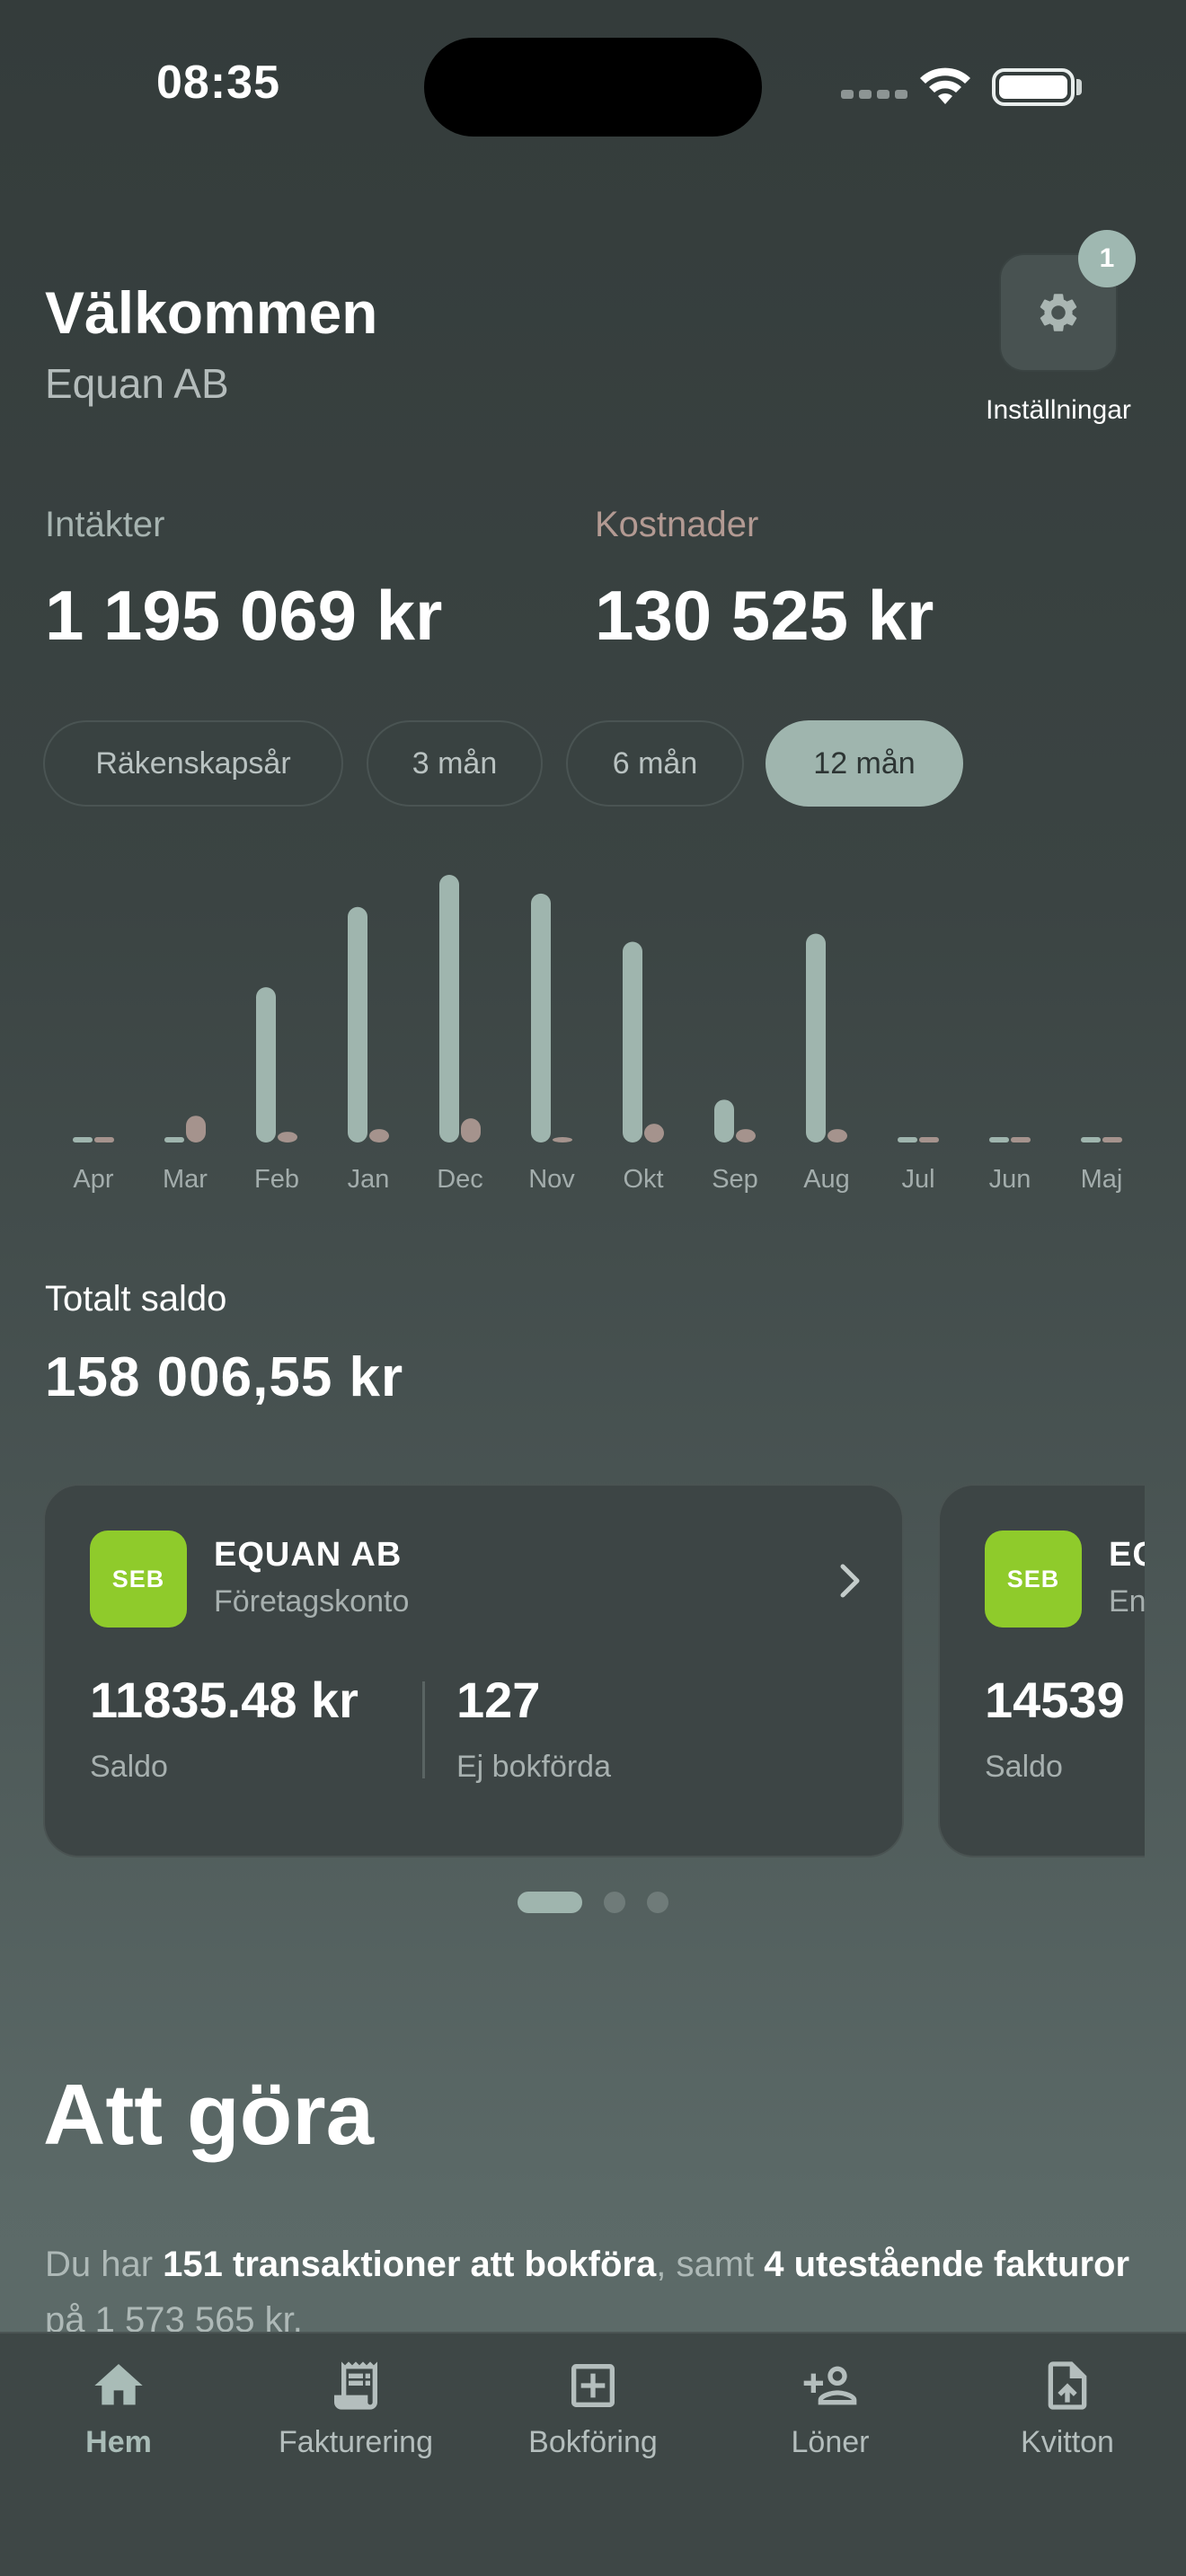  I want to click on tab-label: Bokföring, so click(593, 2442).